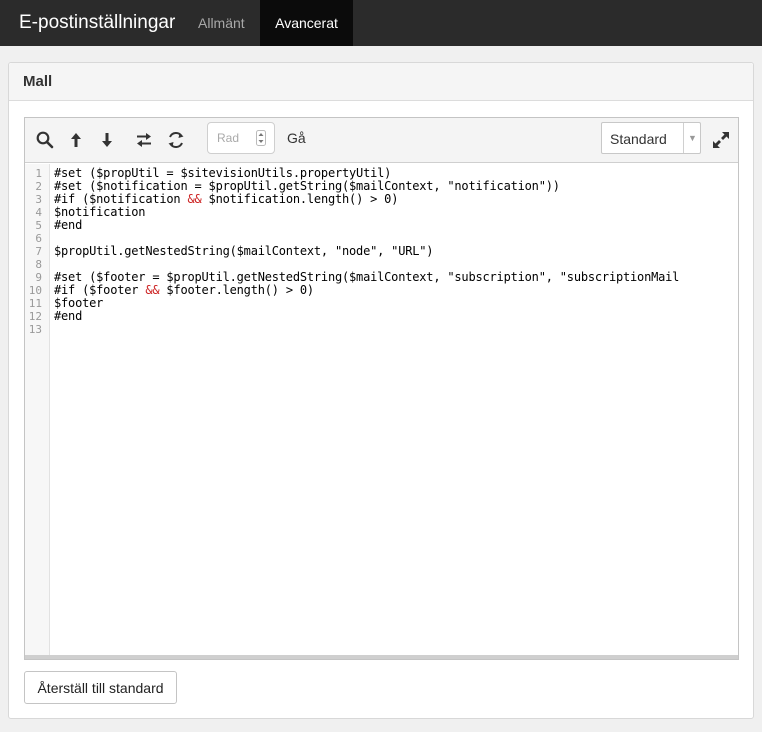 Image resolution: width=762 pixels, height=732 pixels. Describe the element at coordinates (100, 687) in the screenshot. I see `reset-to-default-button: Återställ till standard` at that location.